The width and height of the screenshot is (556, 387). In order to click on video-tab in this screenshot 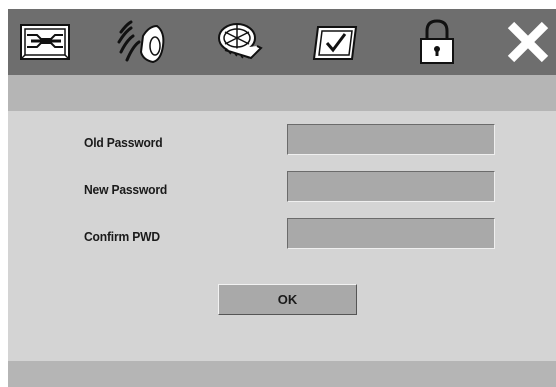, I will do `click(239, 42)`.